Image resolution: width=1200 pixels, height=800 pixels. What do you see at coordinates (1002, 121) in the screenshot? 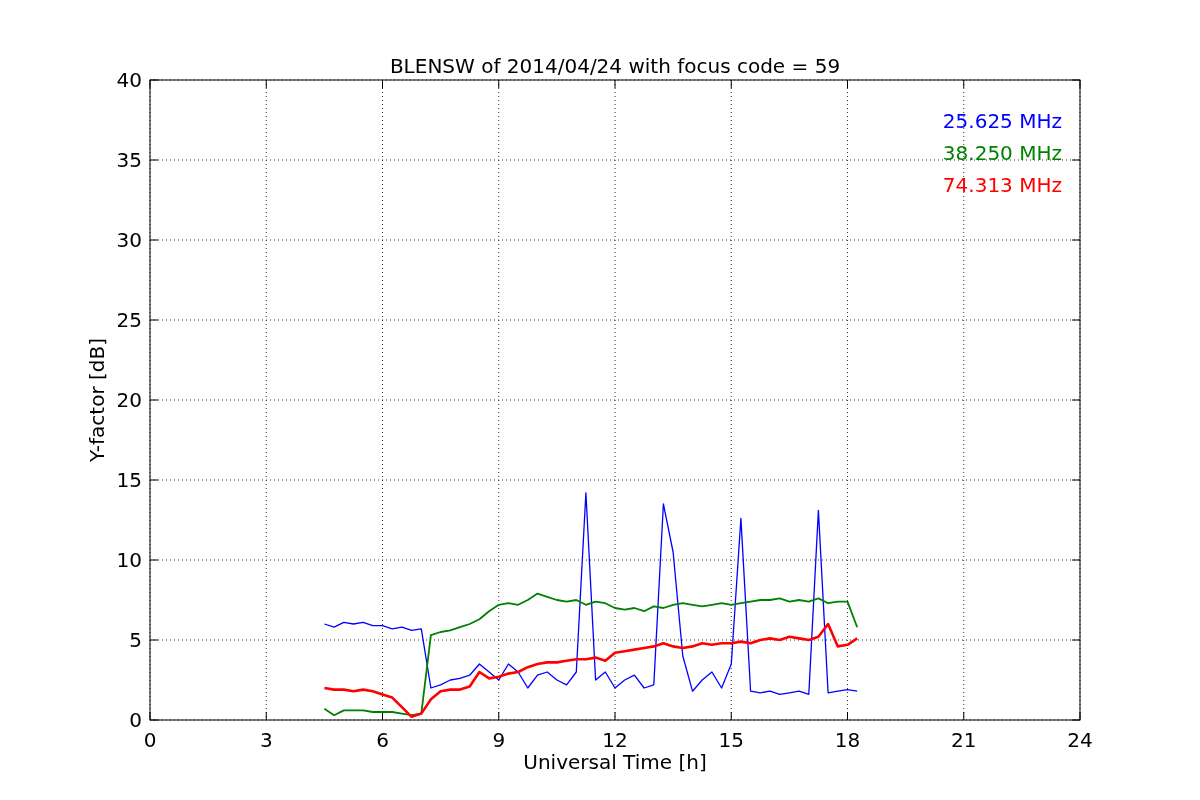
I see `legend-label: 25.625 MHz` at bounding box center [1002, 121].